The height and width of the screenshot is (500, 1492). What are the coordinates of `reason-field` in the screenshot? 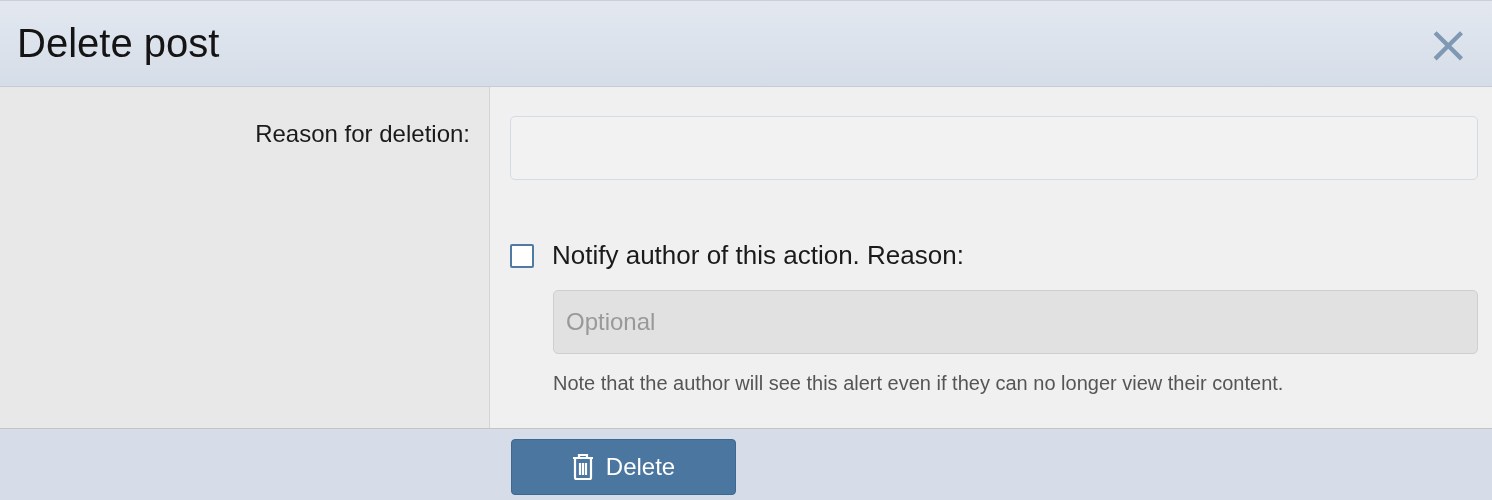 It's located at (994, 148).